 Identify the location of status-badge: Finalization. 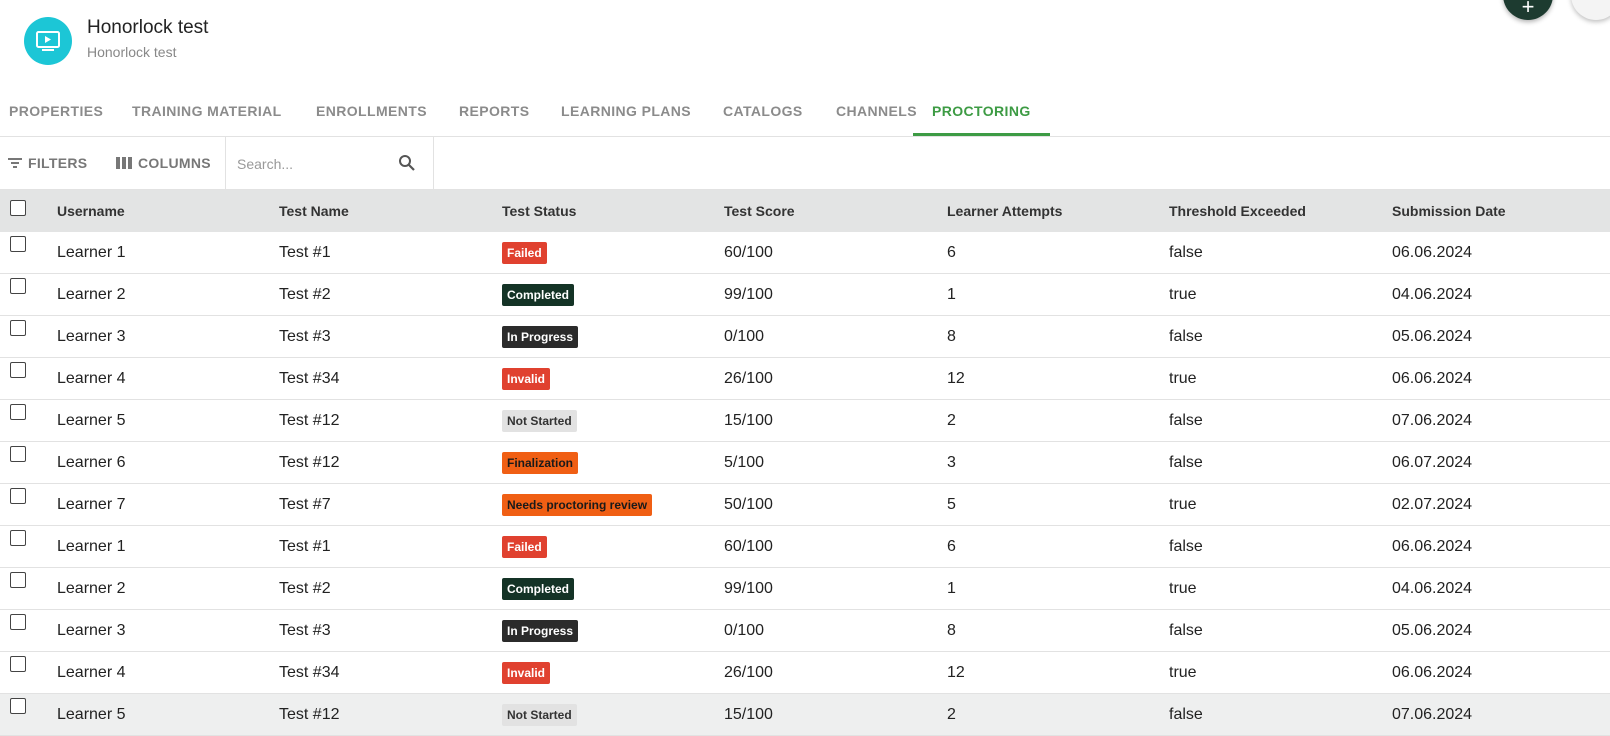
(540, 463).